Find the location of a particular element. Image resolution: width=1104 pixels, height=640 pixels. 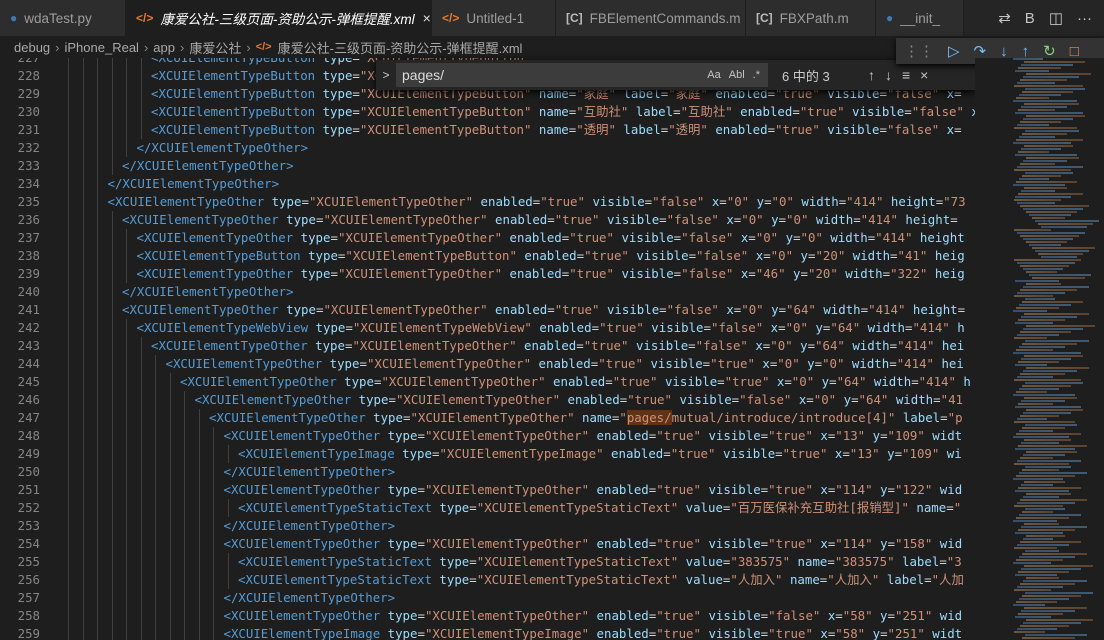

tab-2: </> 康爱公社-三级页面-资助公示-弹框提醒.xml × is located at coordinates (279, 18).